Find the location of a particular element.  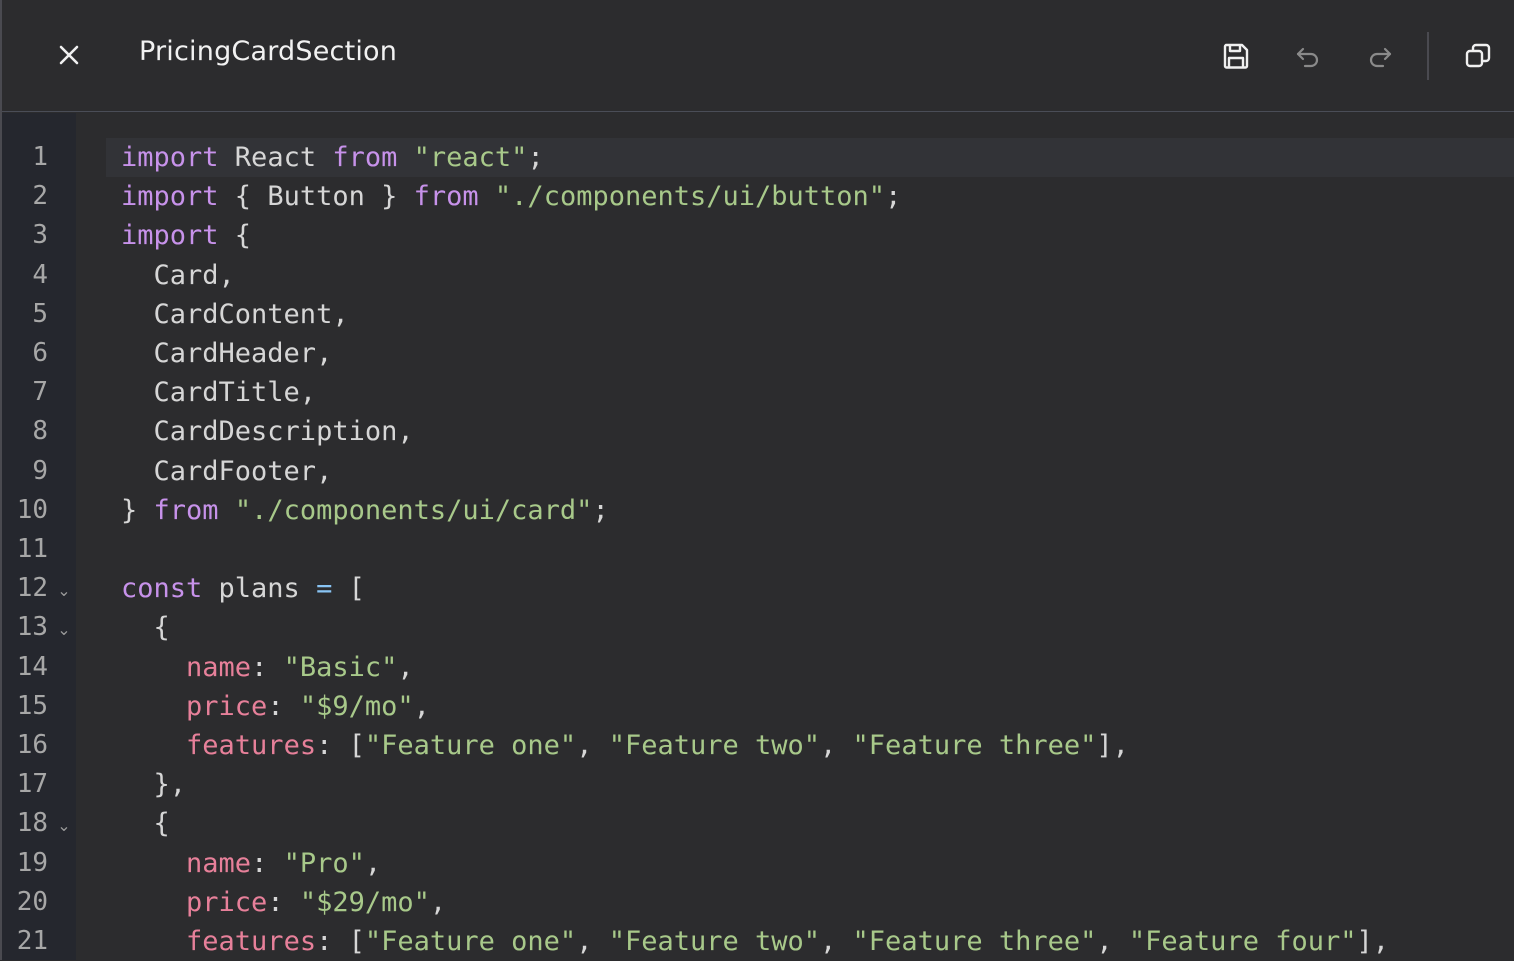

code-text: CardHeader, is located at coordinates (227, 353).